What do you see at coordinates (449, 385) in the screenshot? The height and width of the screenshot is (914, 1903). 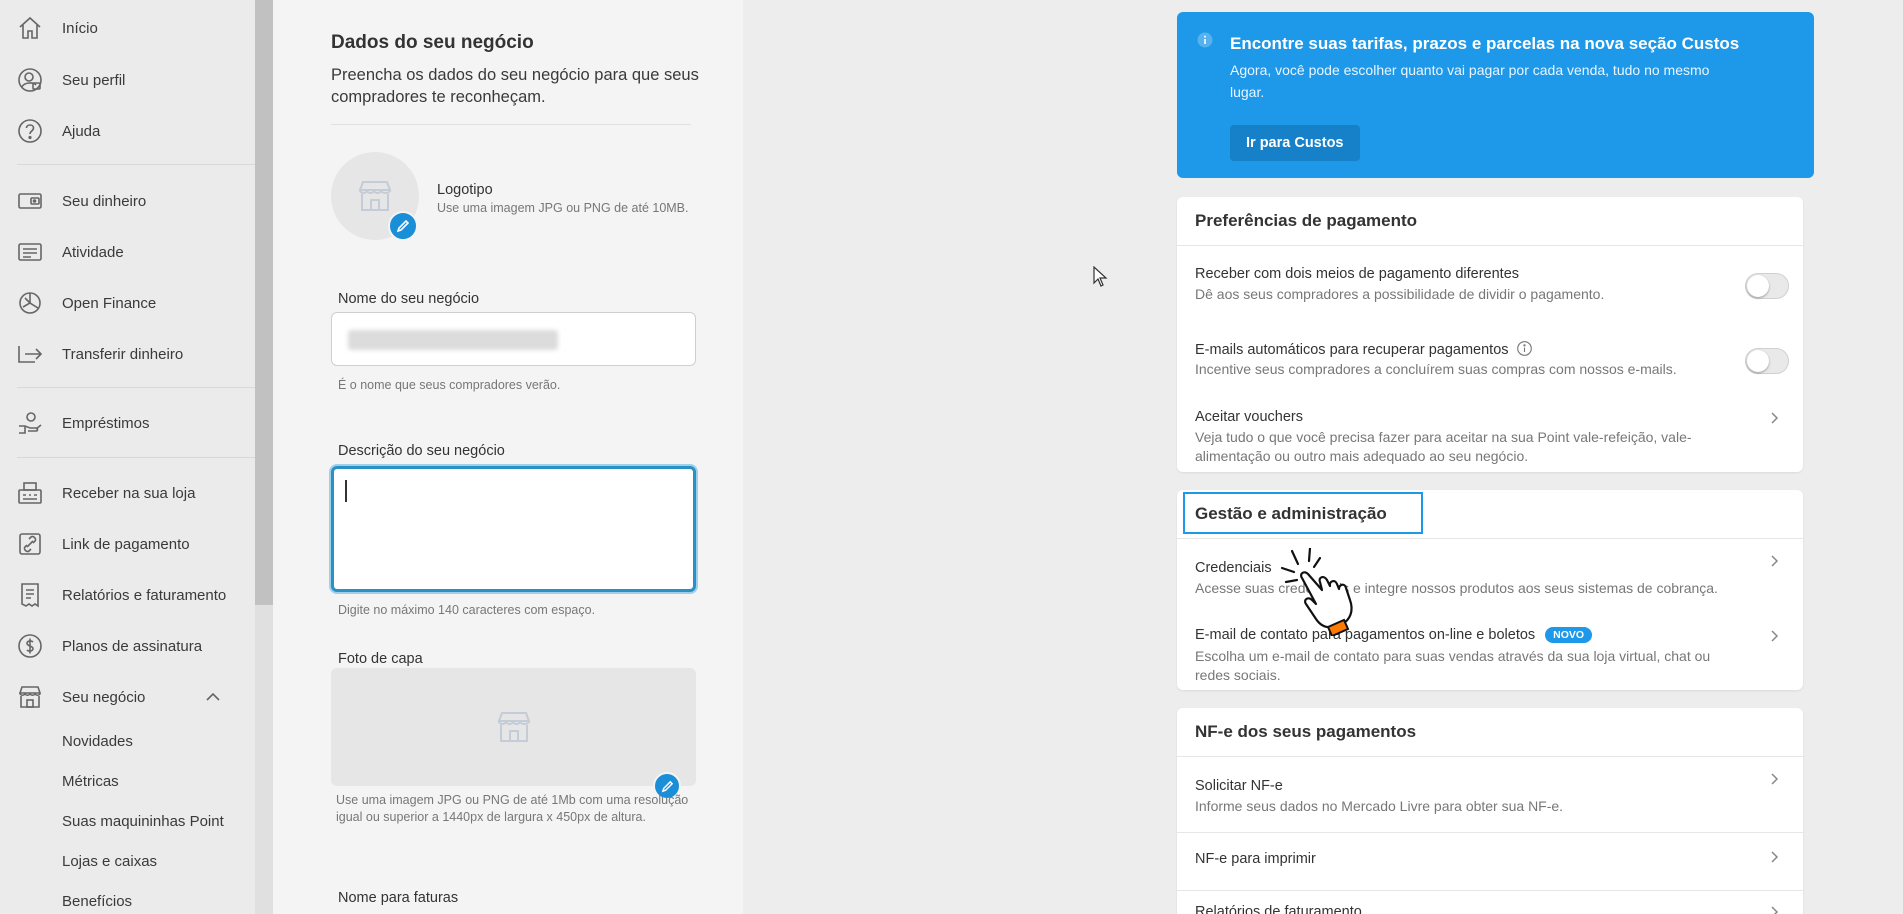 I see `business-name-hint: É o nome que seus compradores verão.` at bounding box center [449, 385].